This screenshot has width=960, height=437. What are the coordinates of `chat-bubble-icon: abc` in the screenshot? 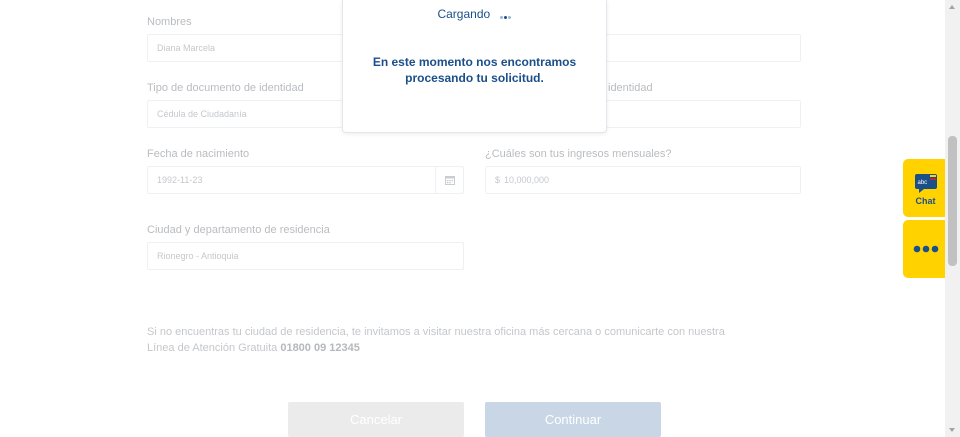 It's located at (925, 183).